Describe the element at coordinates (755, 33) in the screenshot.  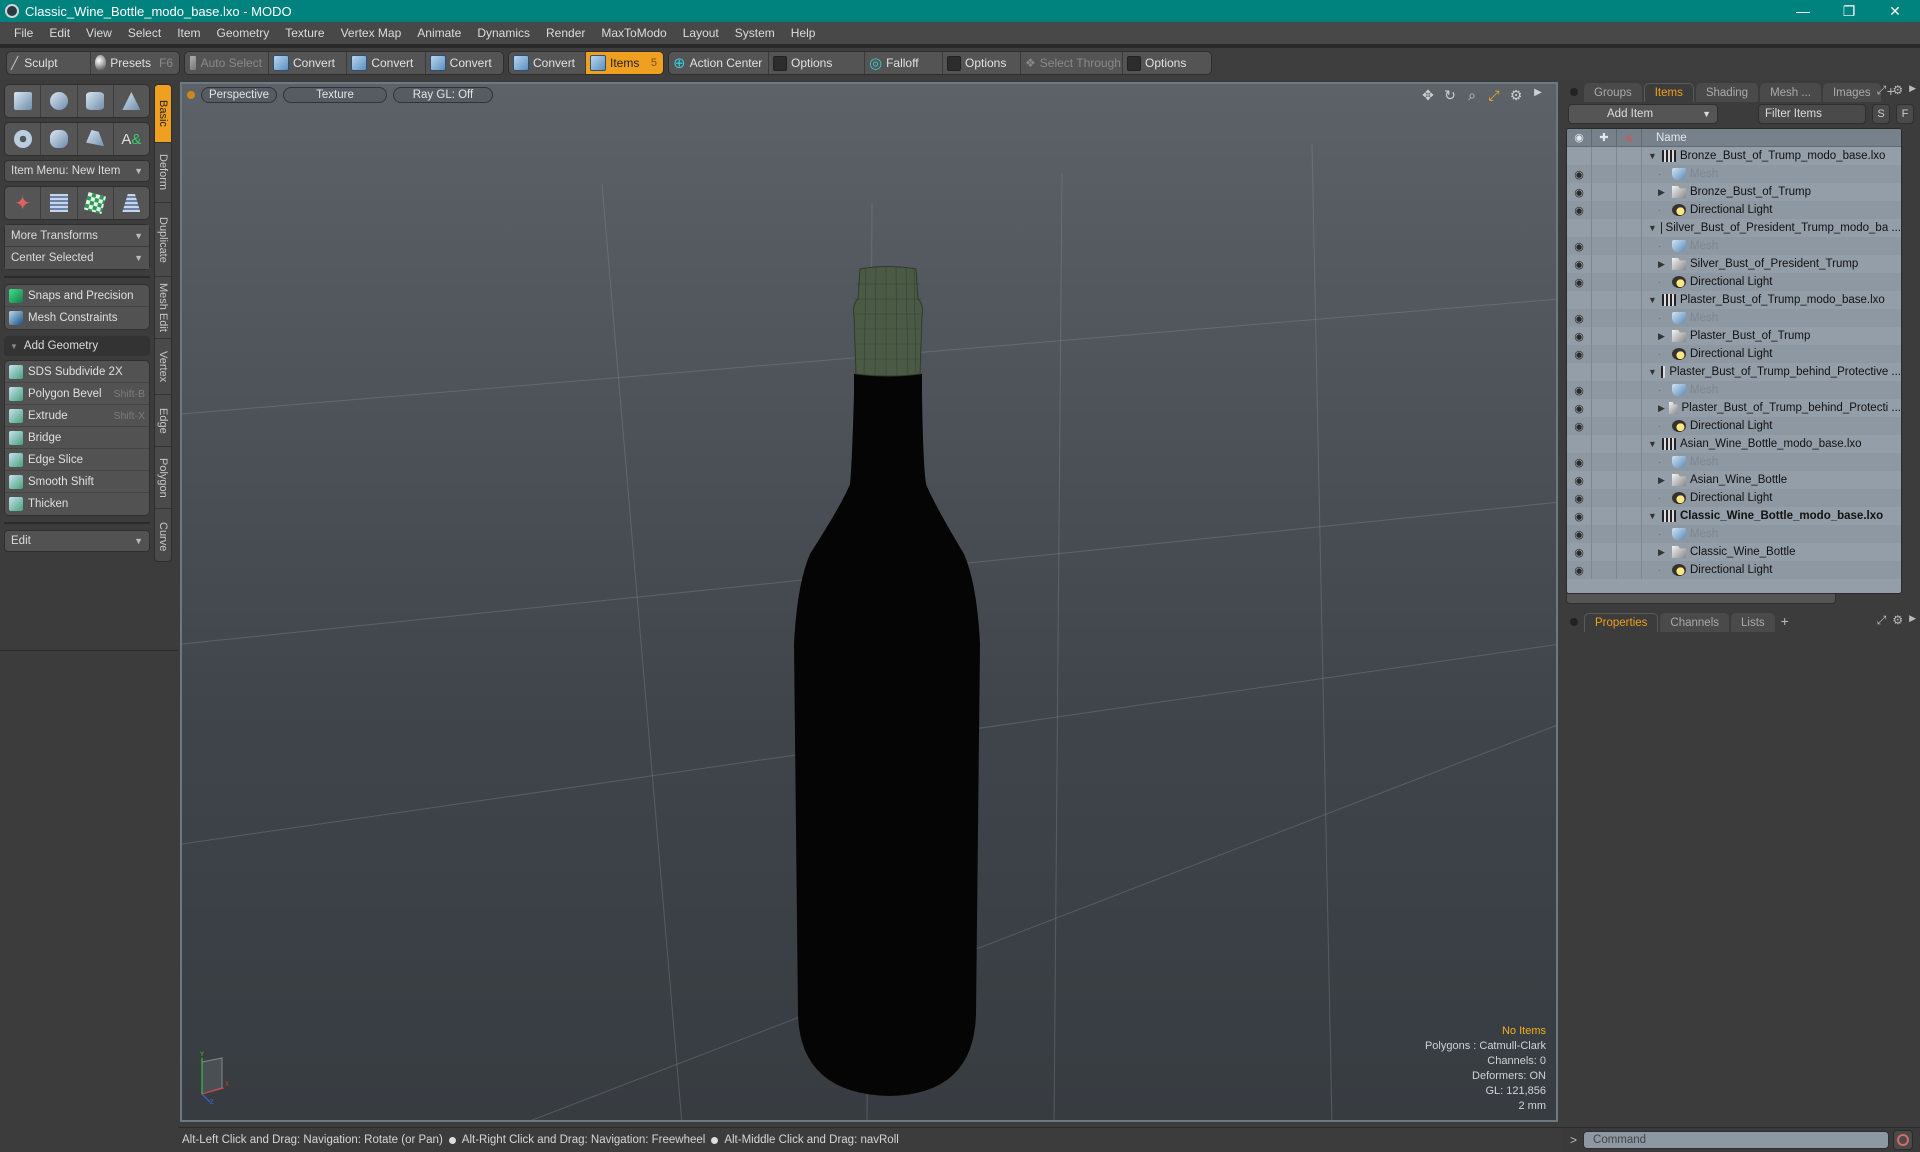
I see `menu-system: System` at that location.